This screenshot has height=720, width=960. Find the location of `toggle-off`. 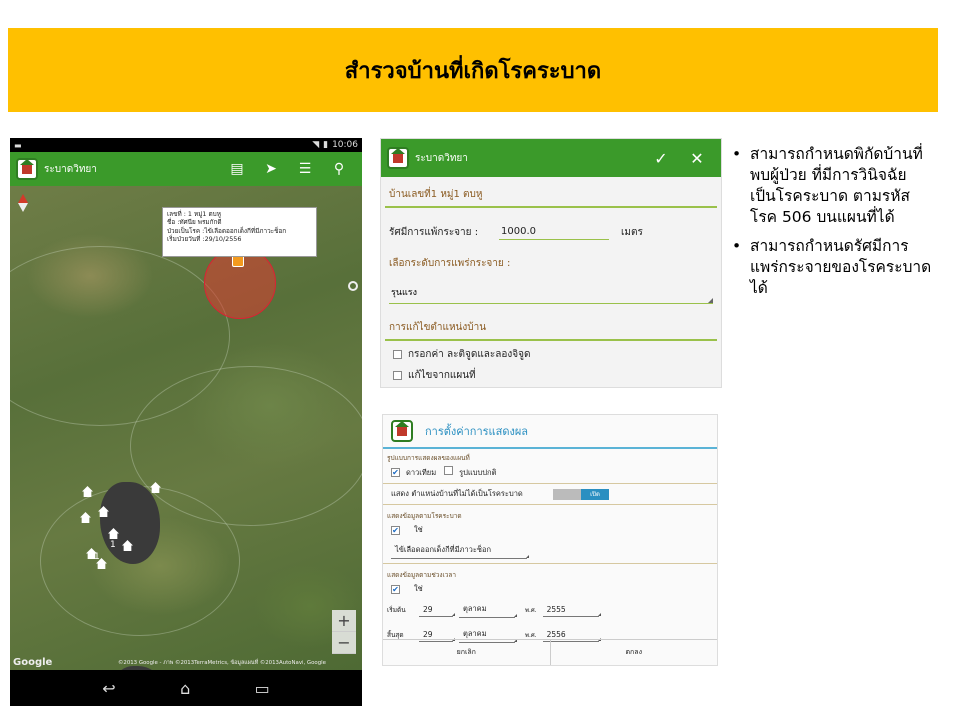

toggle-off is located at coordinates (567, 494).